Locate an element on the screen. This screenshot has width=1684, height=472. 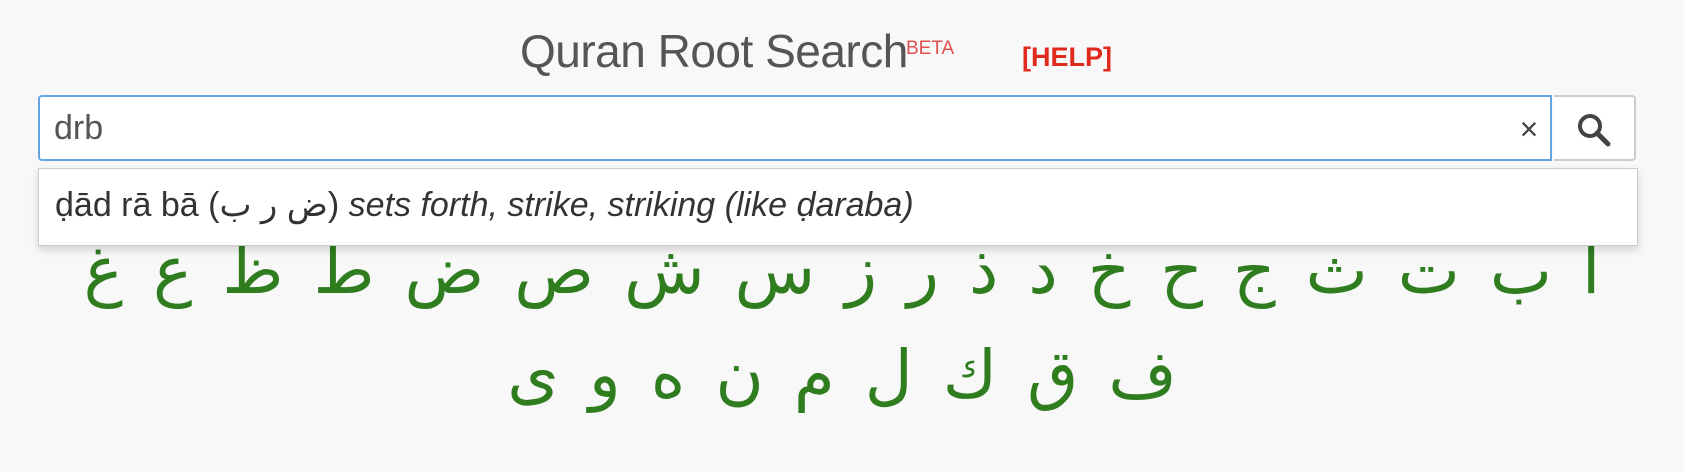
header: Quran Root Search BETA [HELP] is located at coordinates (842, 53).